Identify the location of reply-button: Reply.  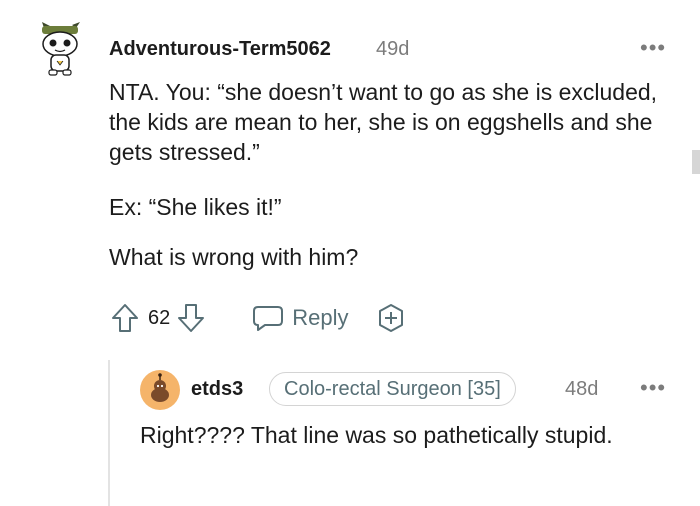
(300, 318).